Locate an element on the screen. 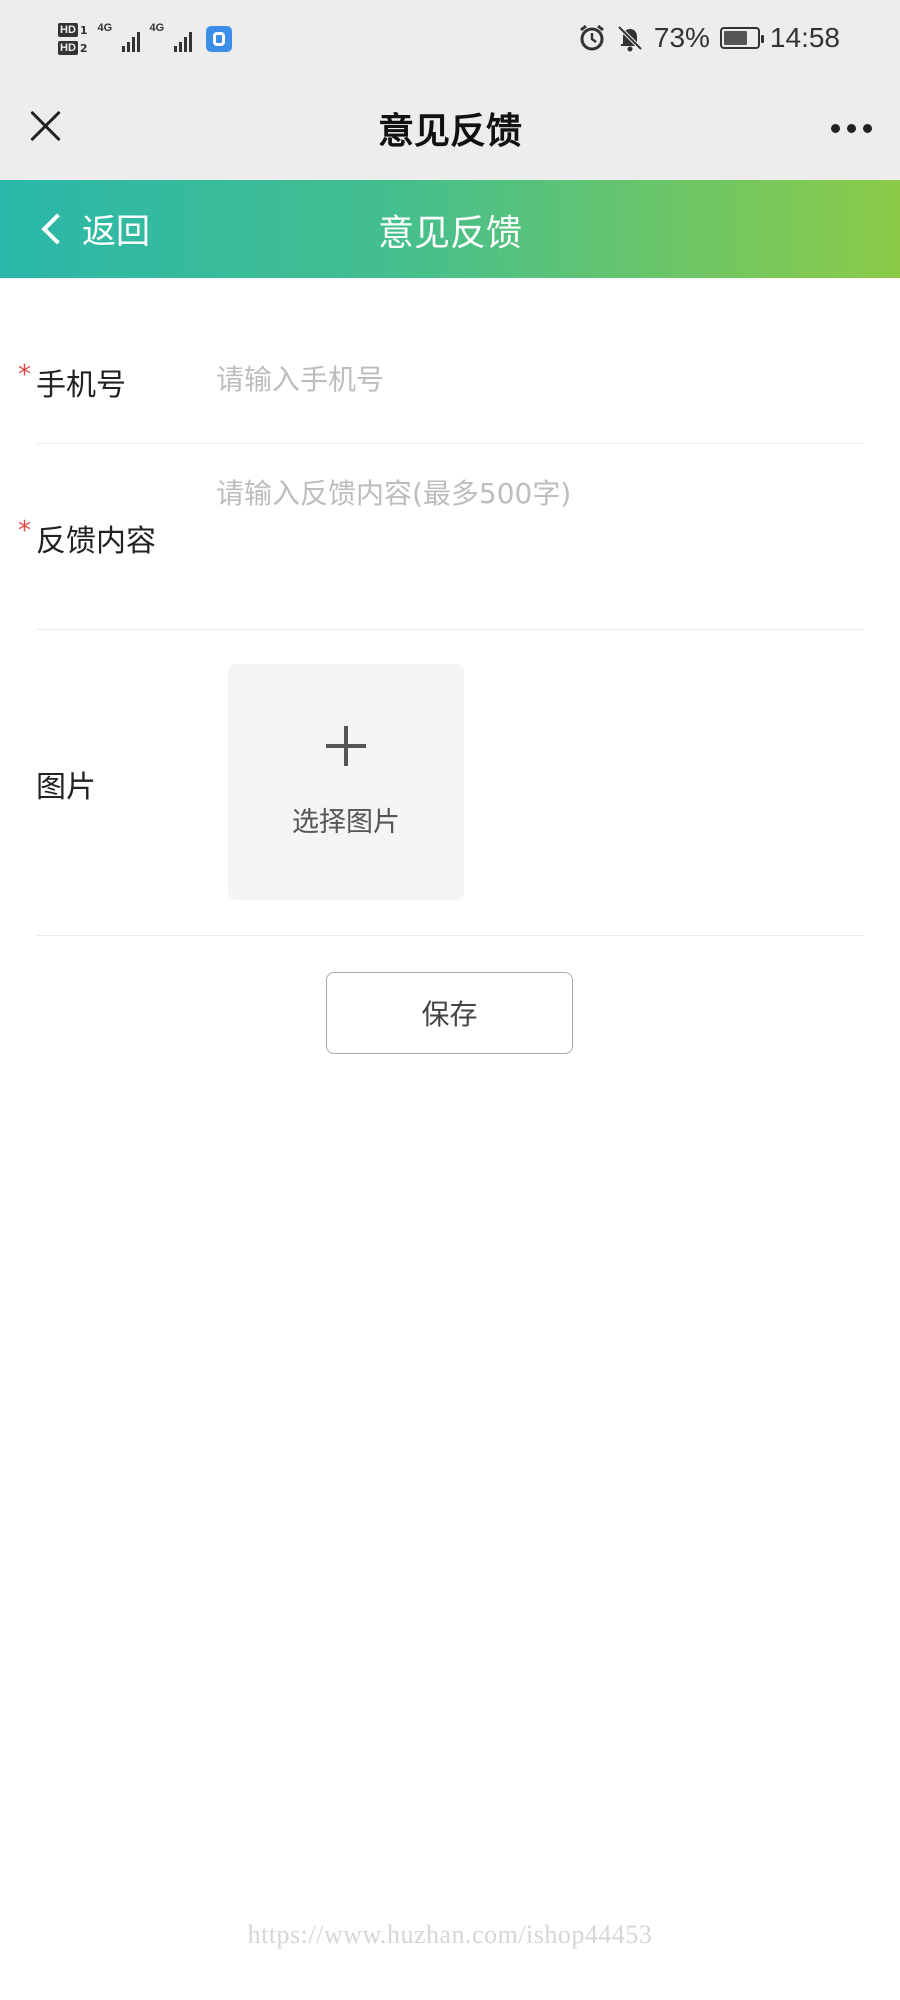 This screenshot has width=900, height=2000. more-icon is located at coordinates (851, 128).